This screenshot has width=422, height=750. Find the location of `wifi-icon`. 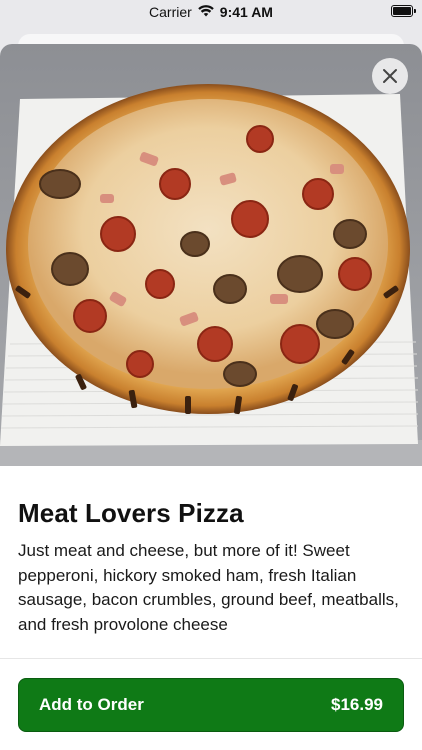

wifi-icon is located at coordinates (205, 12).